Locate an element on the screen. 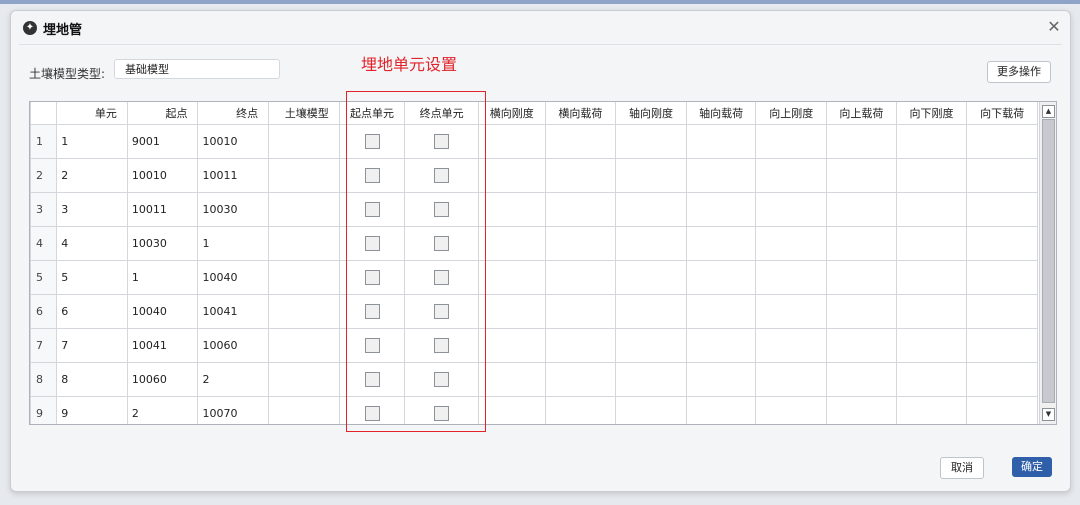 The height and width of the screenshot is (505, 1080). column-header: 向上载荷 is located at coordinates (861, 113).